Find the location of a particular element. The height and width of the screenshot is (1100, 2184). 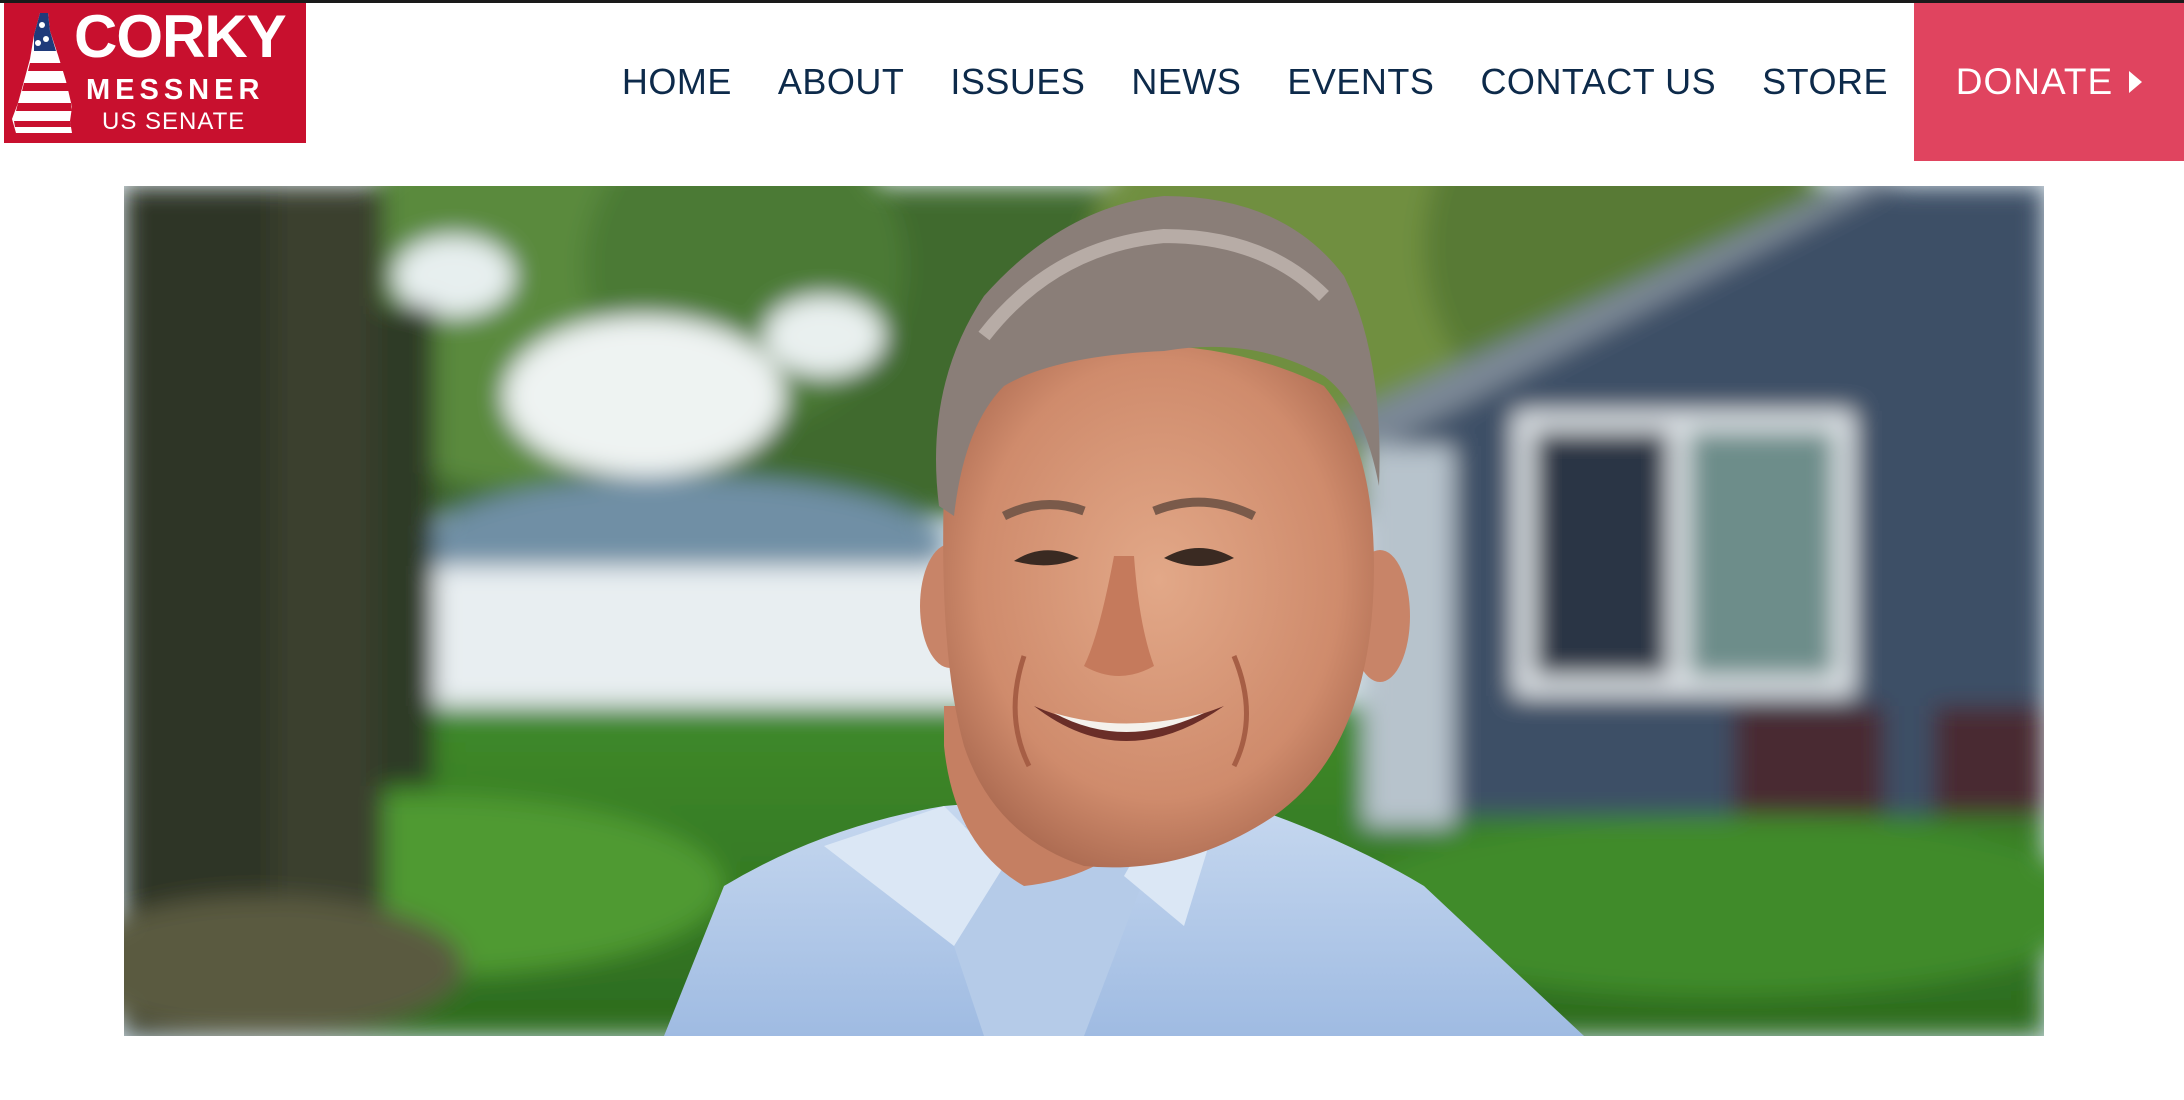

nh-state-flag-icon is located at coordinates (42, 73).